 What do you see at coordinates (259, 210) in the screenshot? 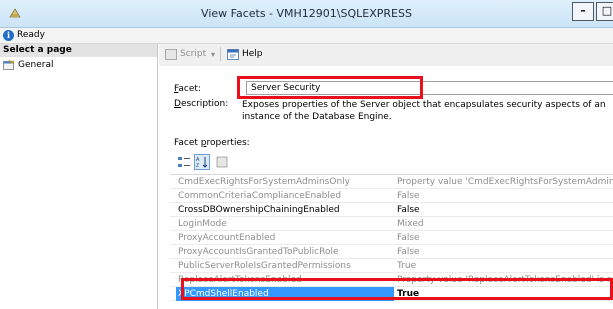
I see `property-name: CrossDBOwnershipChainingEnabled` at bounding box center [259, 210].